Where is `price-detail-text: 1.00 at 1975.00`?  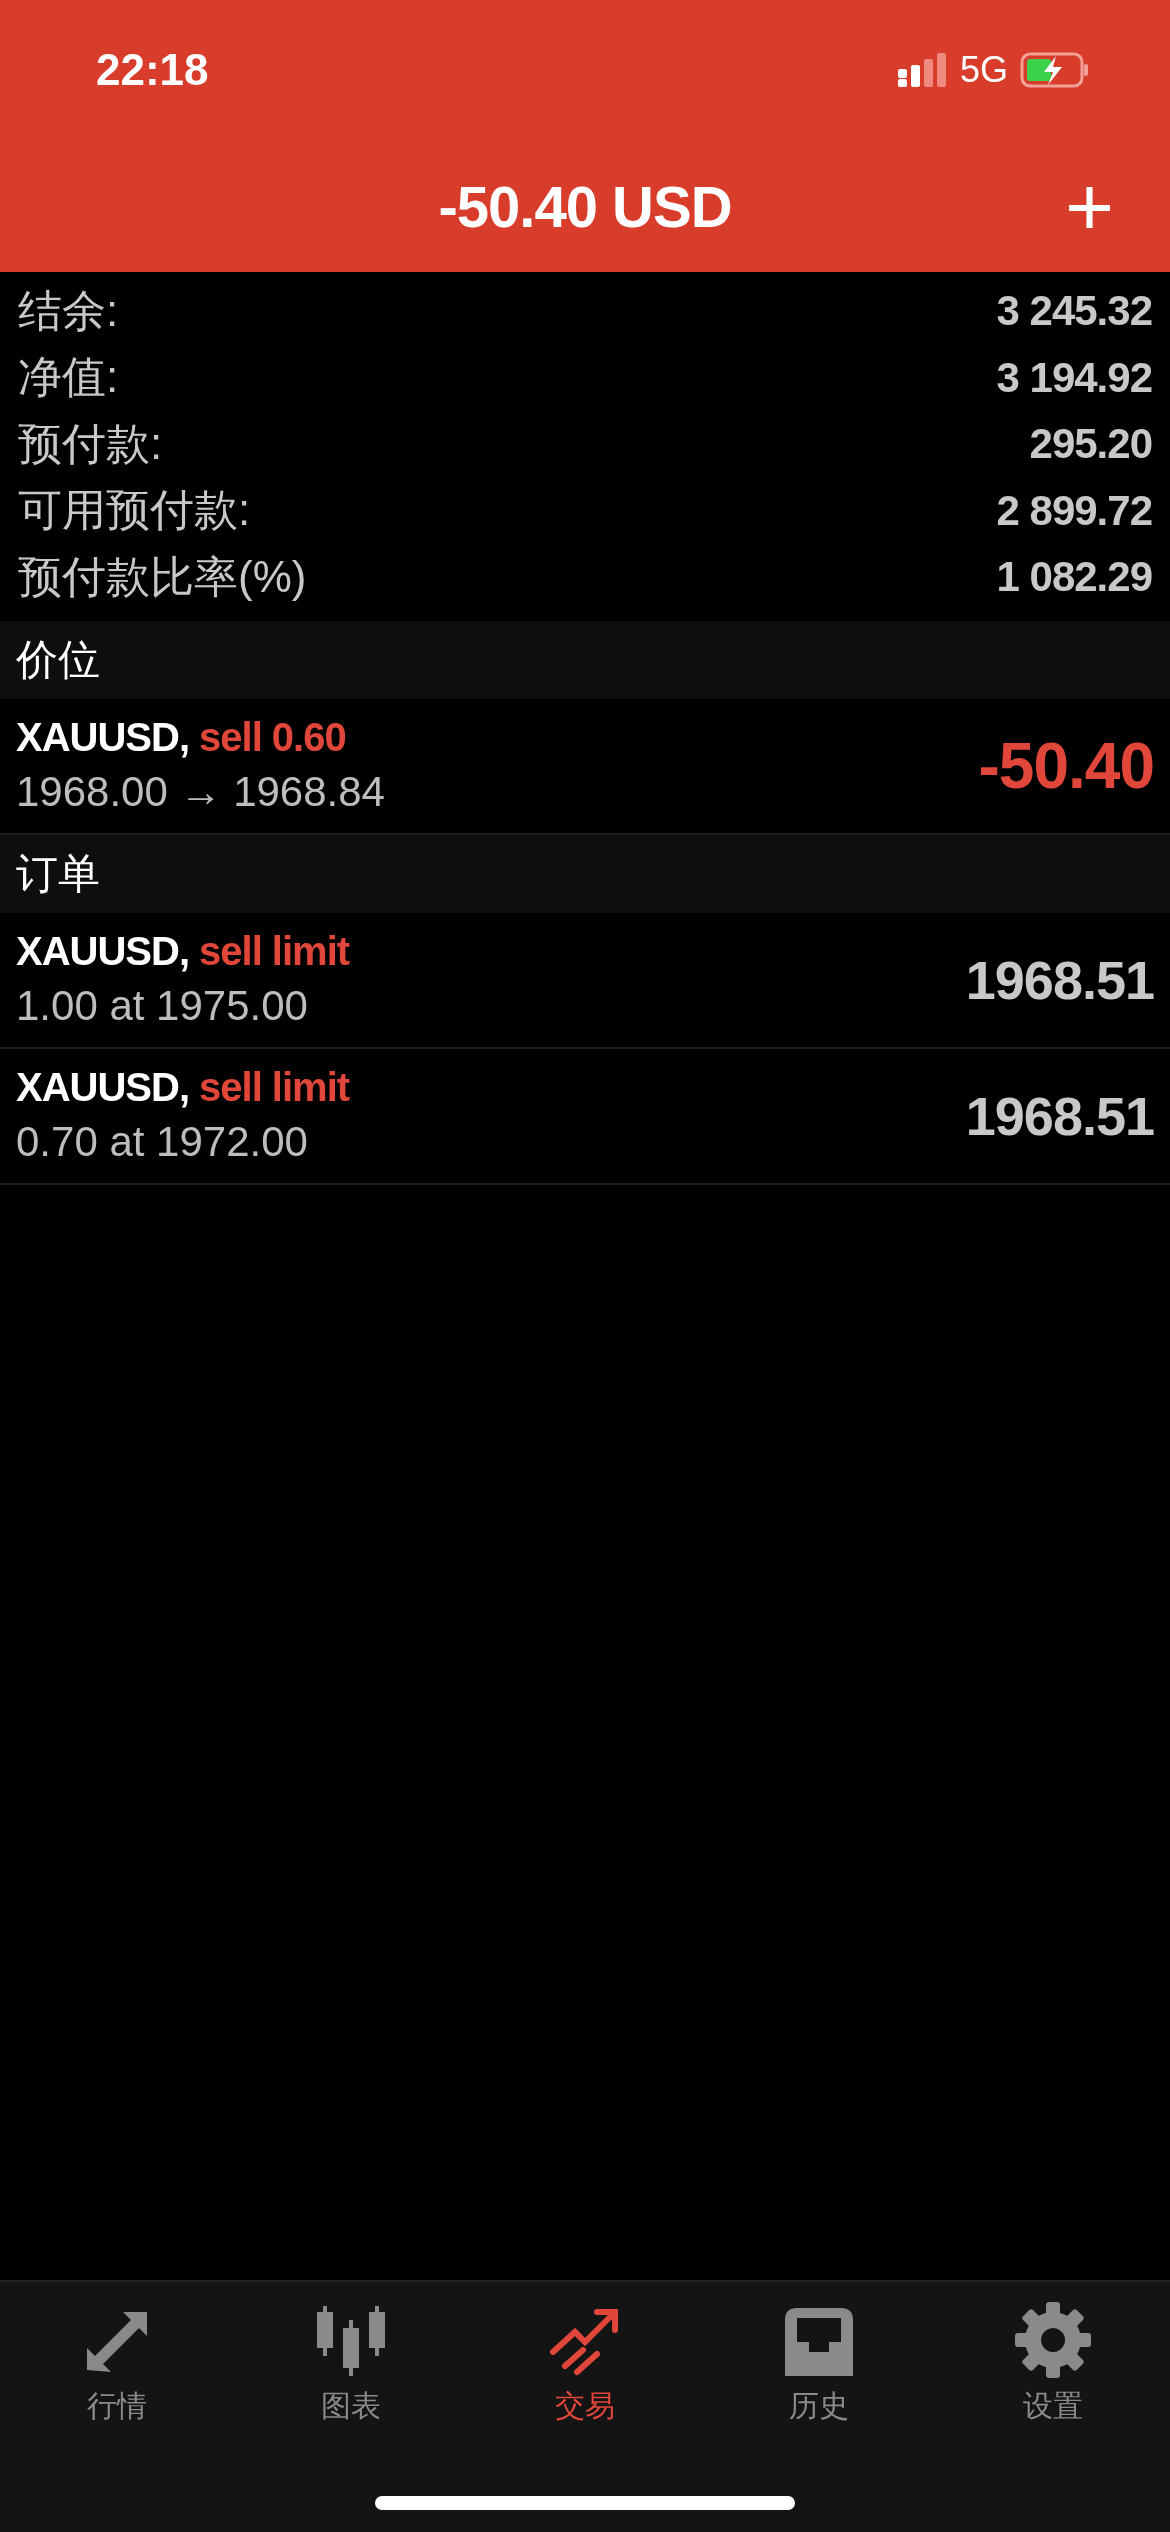 price-detail-text: 1.00 at 1975.00 is located at coordinates (162, 1006).